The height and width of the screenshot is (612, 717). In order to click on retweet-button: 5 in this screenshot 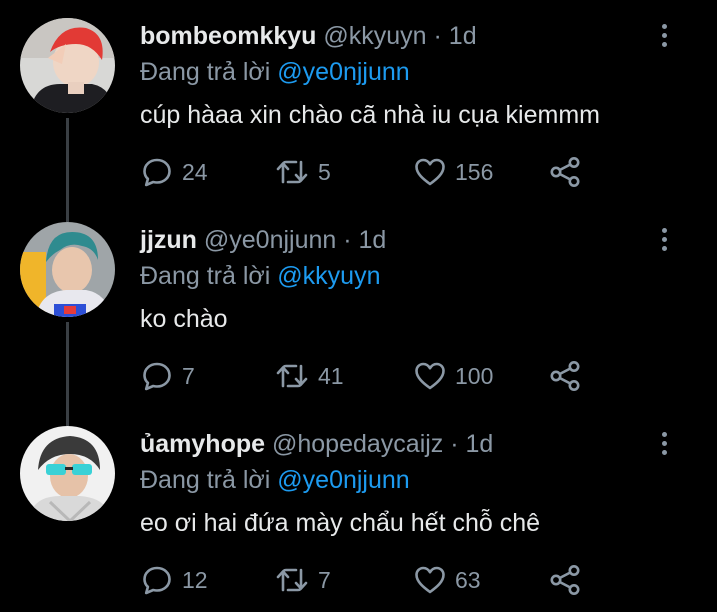, I will do `click(302, 172)`.